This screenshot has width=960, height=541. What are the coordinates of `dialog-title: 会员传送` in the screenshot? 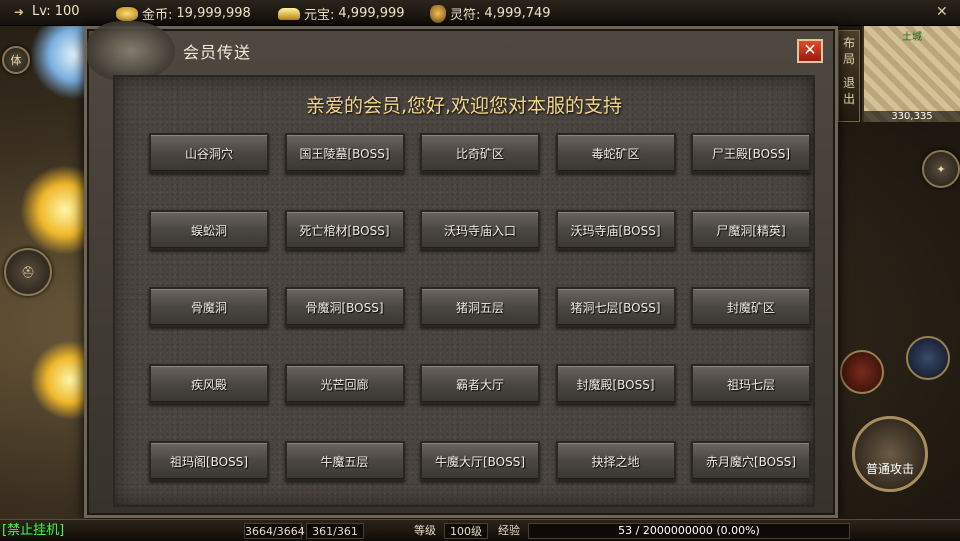 It's located at (217, 52).